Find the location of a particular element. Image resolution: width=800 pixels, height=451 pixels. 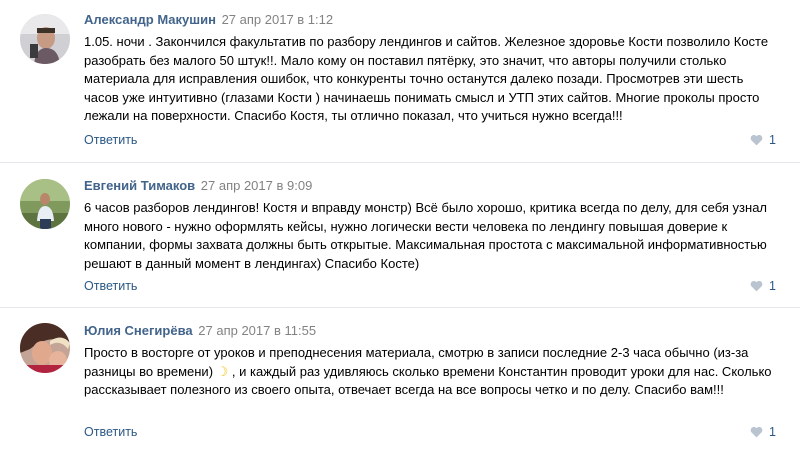

comment-date: 27 апр 2017 в 9:09 is located at coordinates (257, 185).